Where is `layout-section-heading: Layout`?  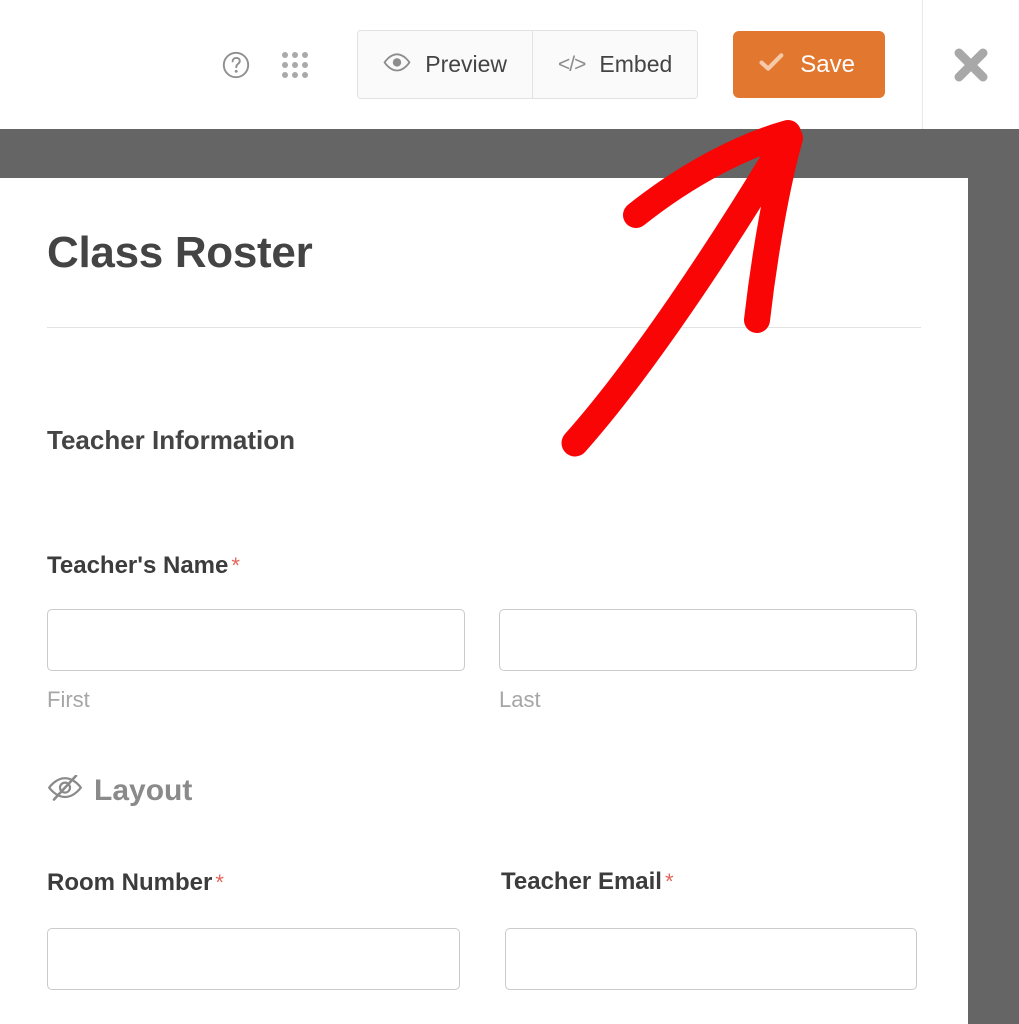 layout-section-heading: Layout is located at coordinates (120, 790).